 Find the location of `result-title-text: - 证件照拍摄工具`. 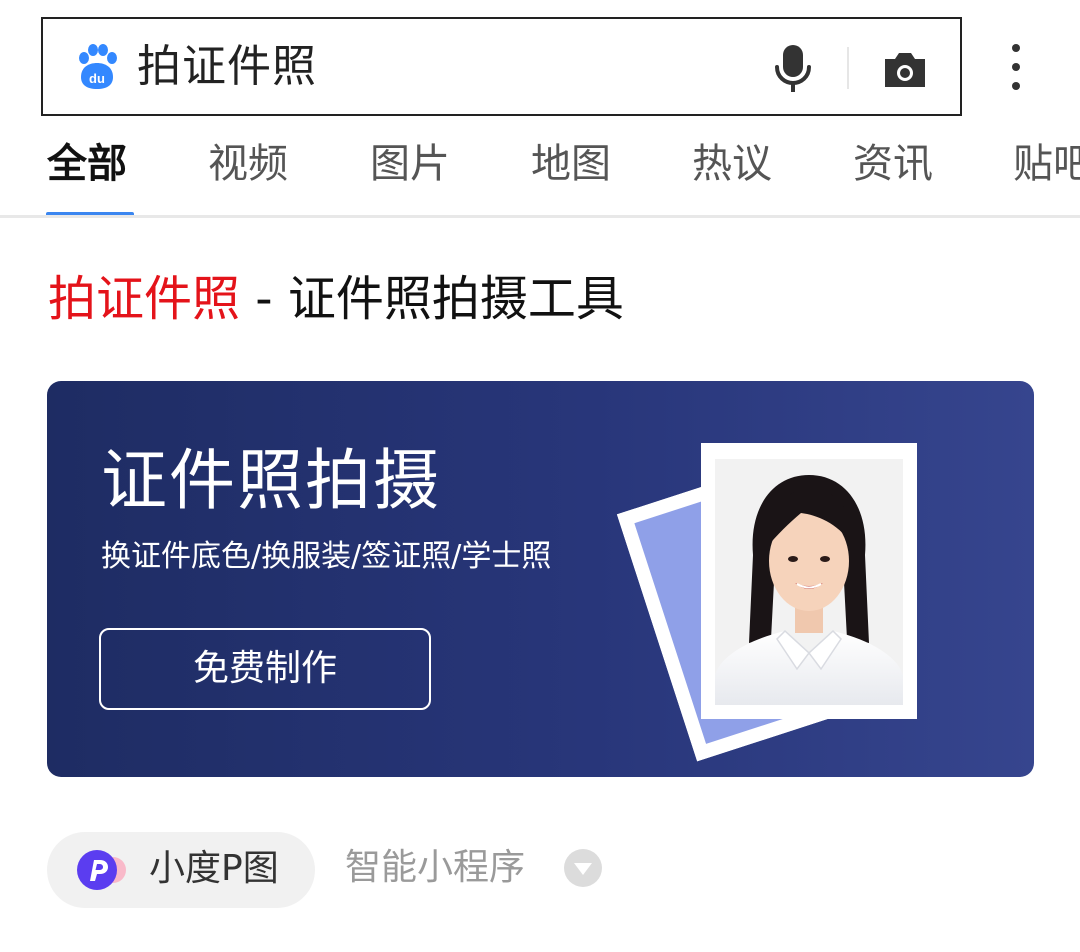

result-title-text: - 证件照拍摄工具 is located at coordinates (432, 299).